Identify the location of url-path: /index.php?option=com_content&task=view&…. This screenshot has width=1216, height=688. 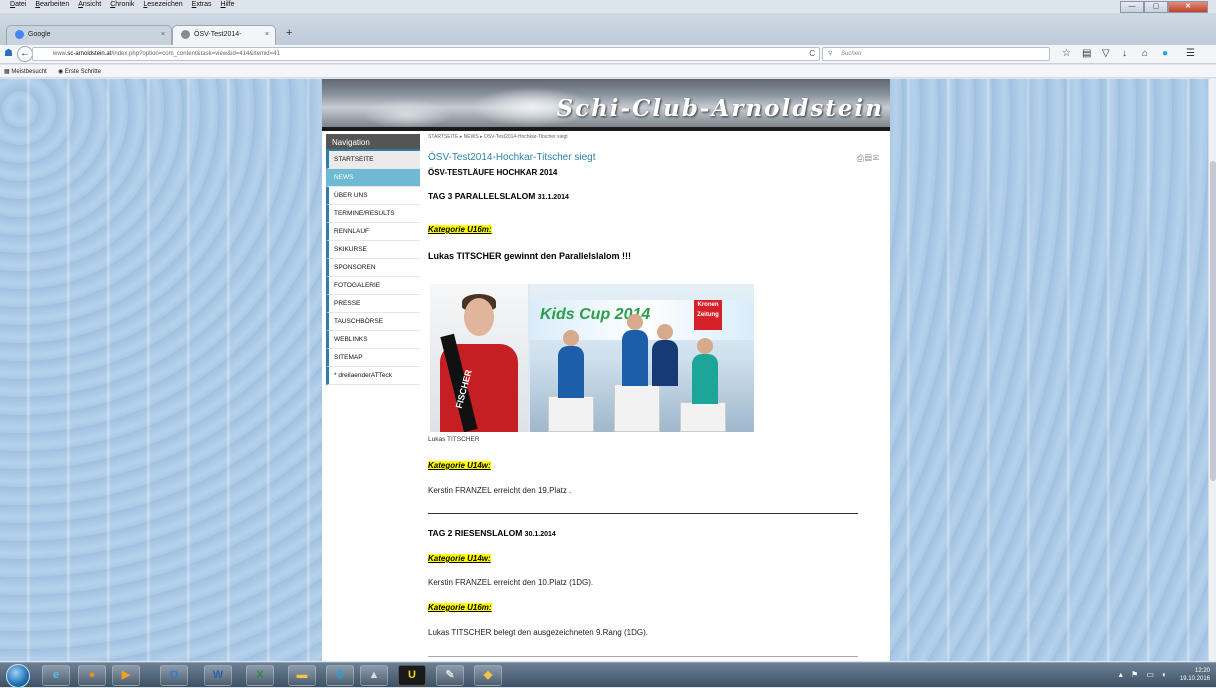
(195, 54).